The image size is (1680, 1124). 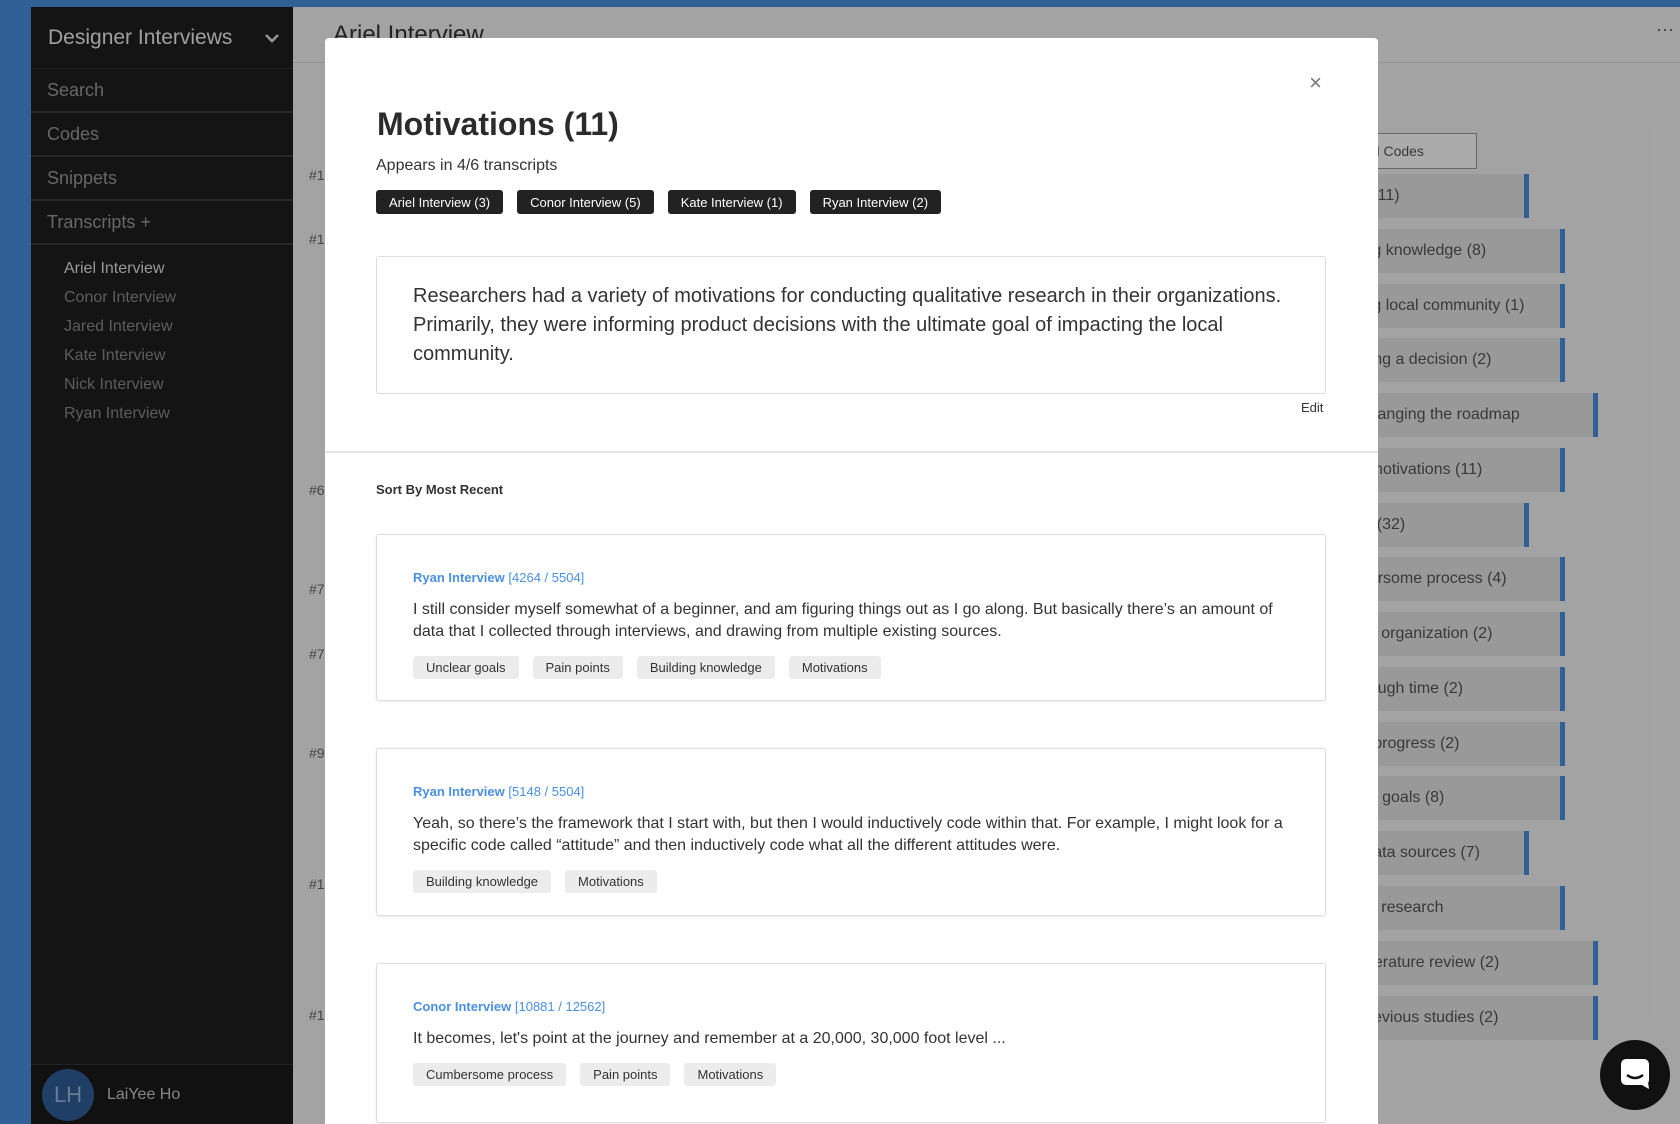 I want to click on user-profile: LH LaiYee Ho, so click(x=164, y=1094).